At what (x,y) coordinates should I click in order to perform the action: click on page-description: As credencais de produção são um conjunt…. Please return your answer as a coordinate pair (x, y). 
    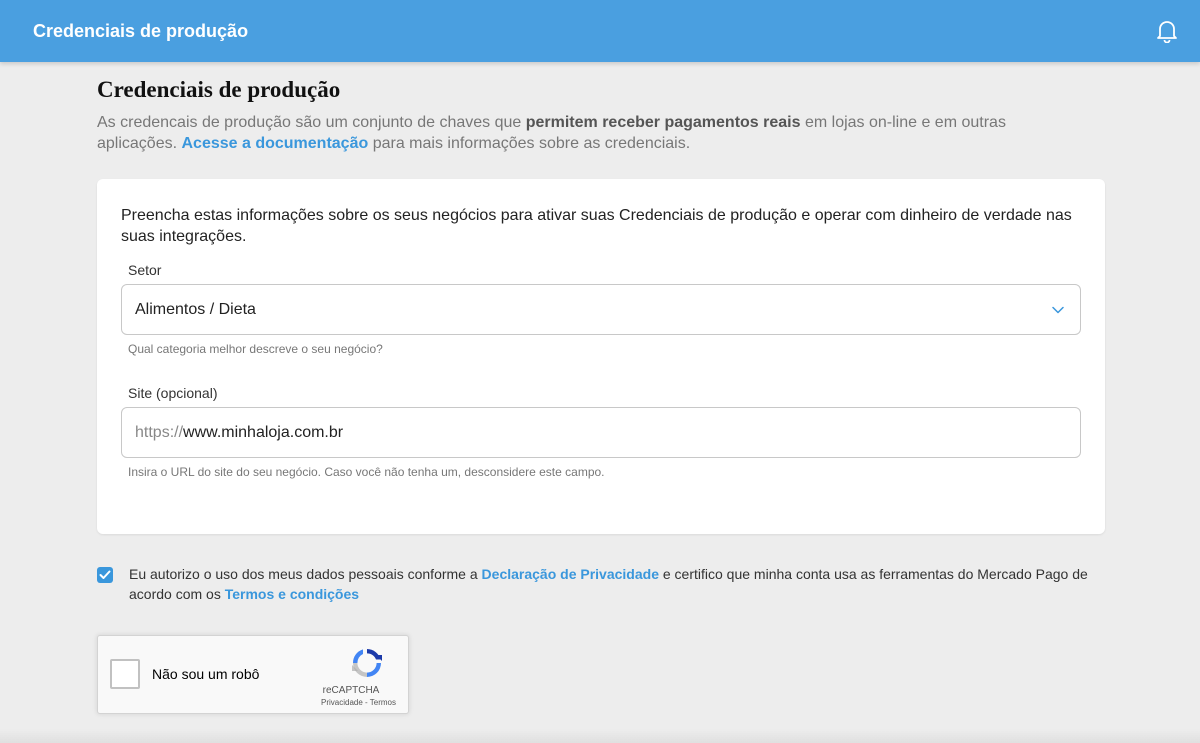
    Looking at the image, I should click on (577, 133).